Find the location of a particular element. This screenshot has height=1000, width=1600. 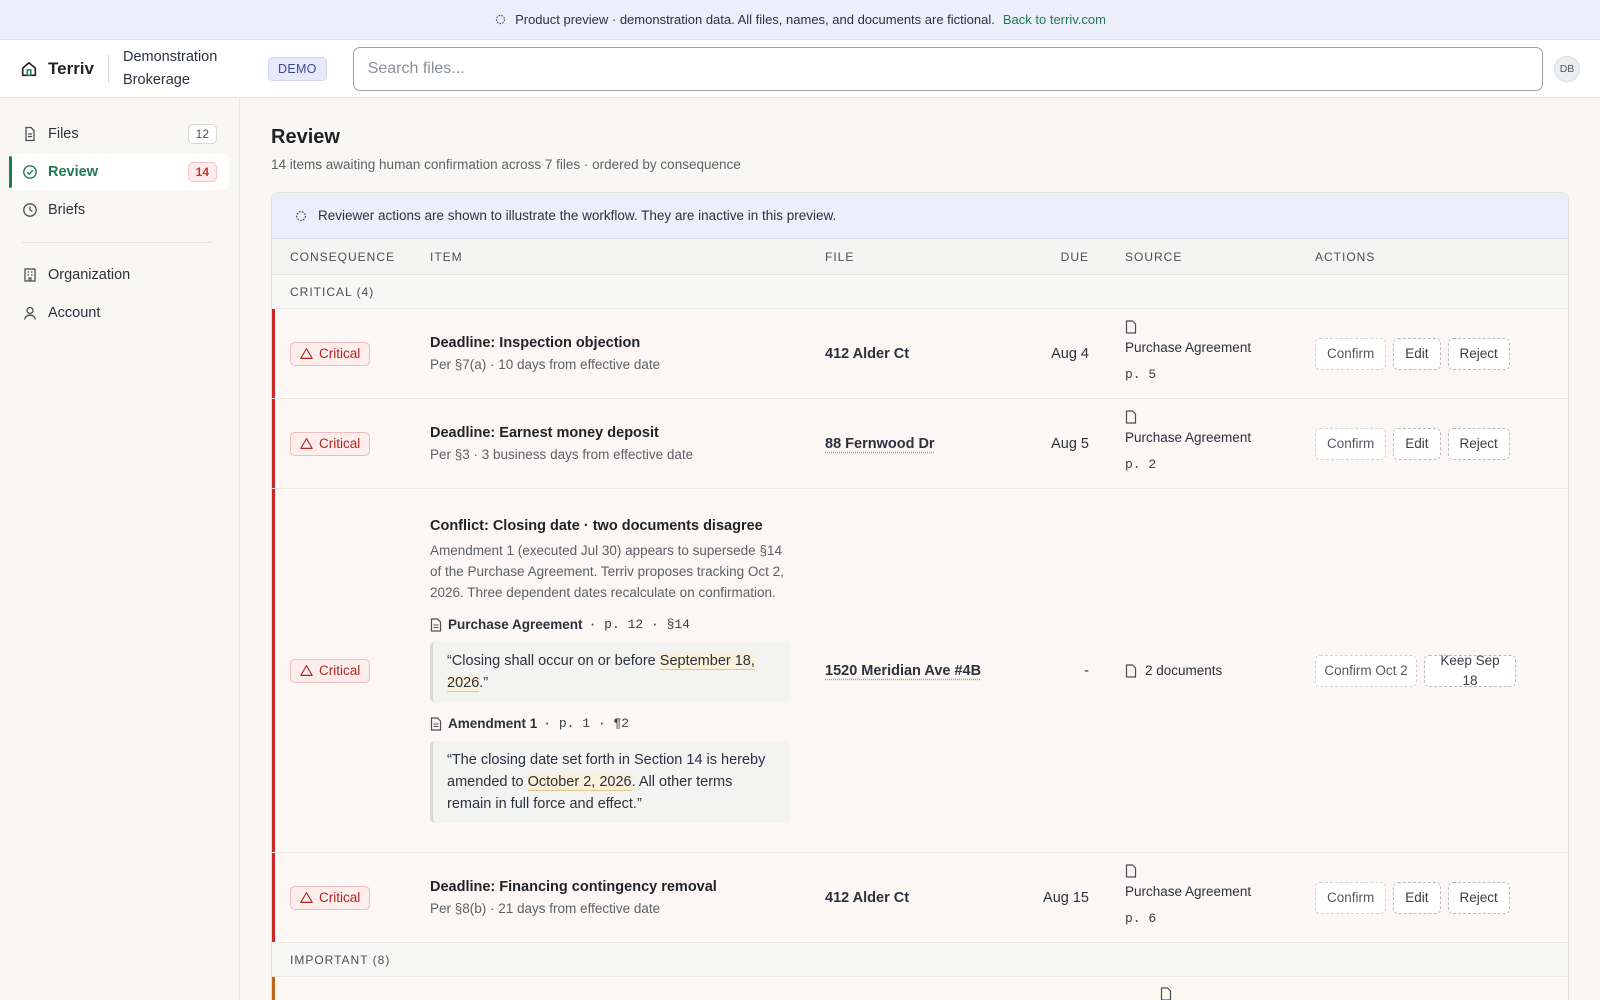

item-subtitle: Per §7(a) · 10 days from effective date is located at coordinates (545, 364).